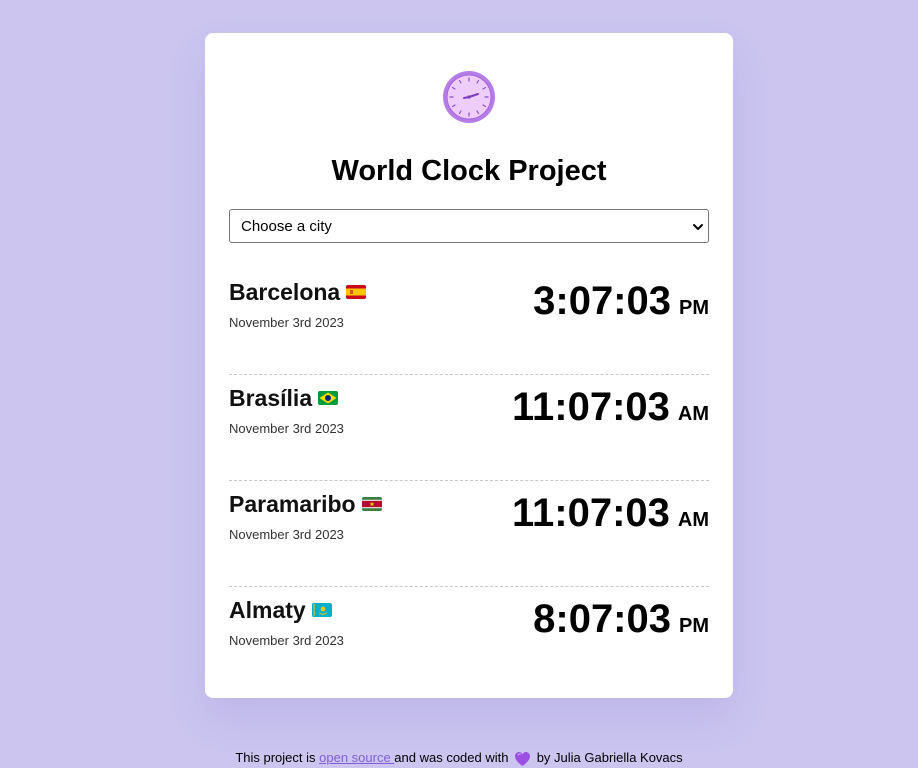 The height and width of the screenshot is (768, 918). Describe the element at coordinates (469, 171) in the screenshot. I see `page-title: World Clock Project` at that location.